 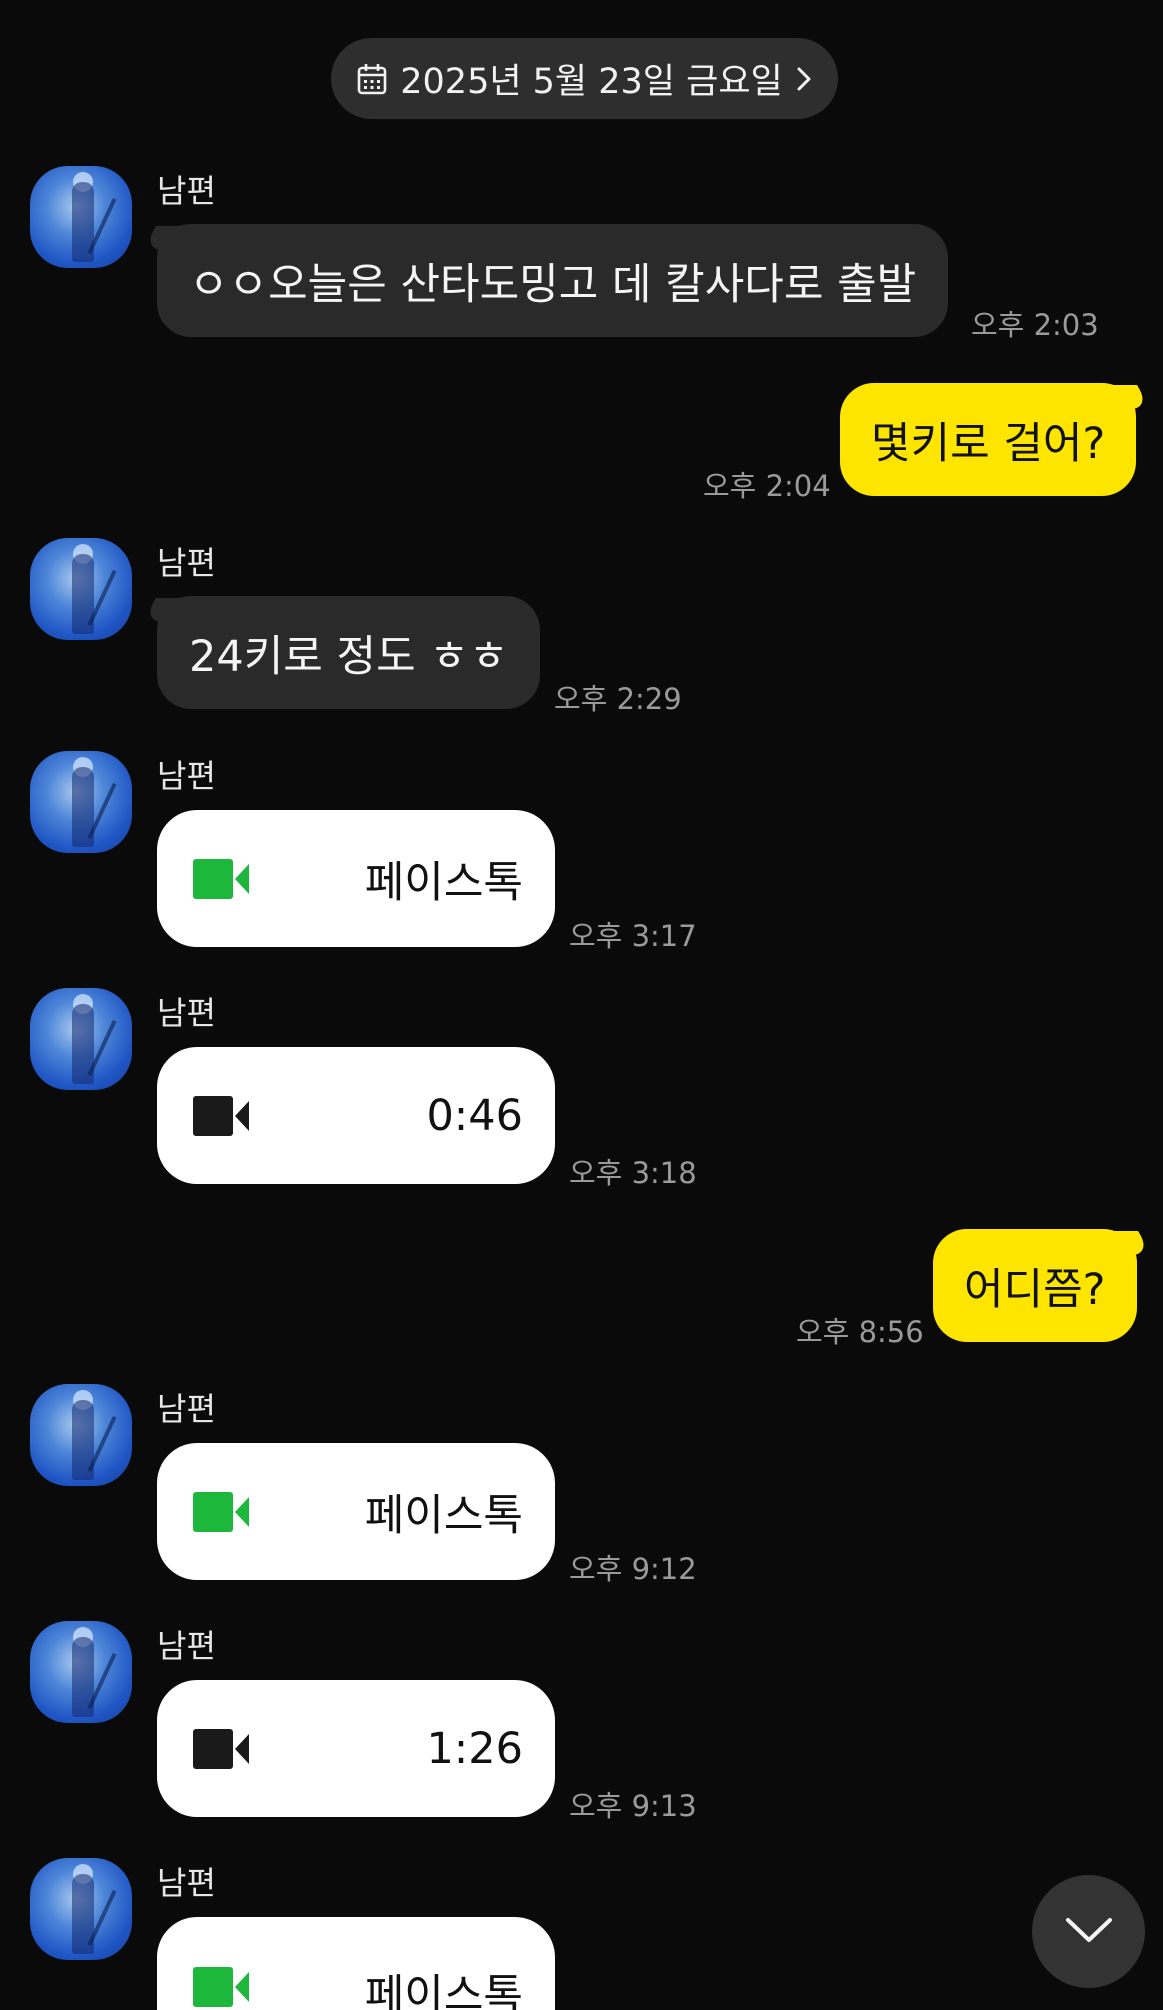 What do you see at coordinates (349, 656) in the screenshot?
I see `message-text: 24키로 정도 ㅎㅎ` at bounding box center [349, 656].